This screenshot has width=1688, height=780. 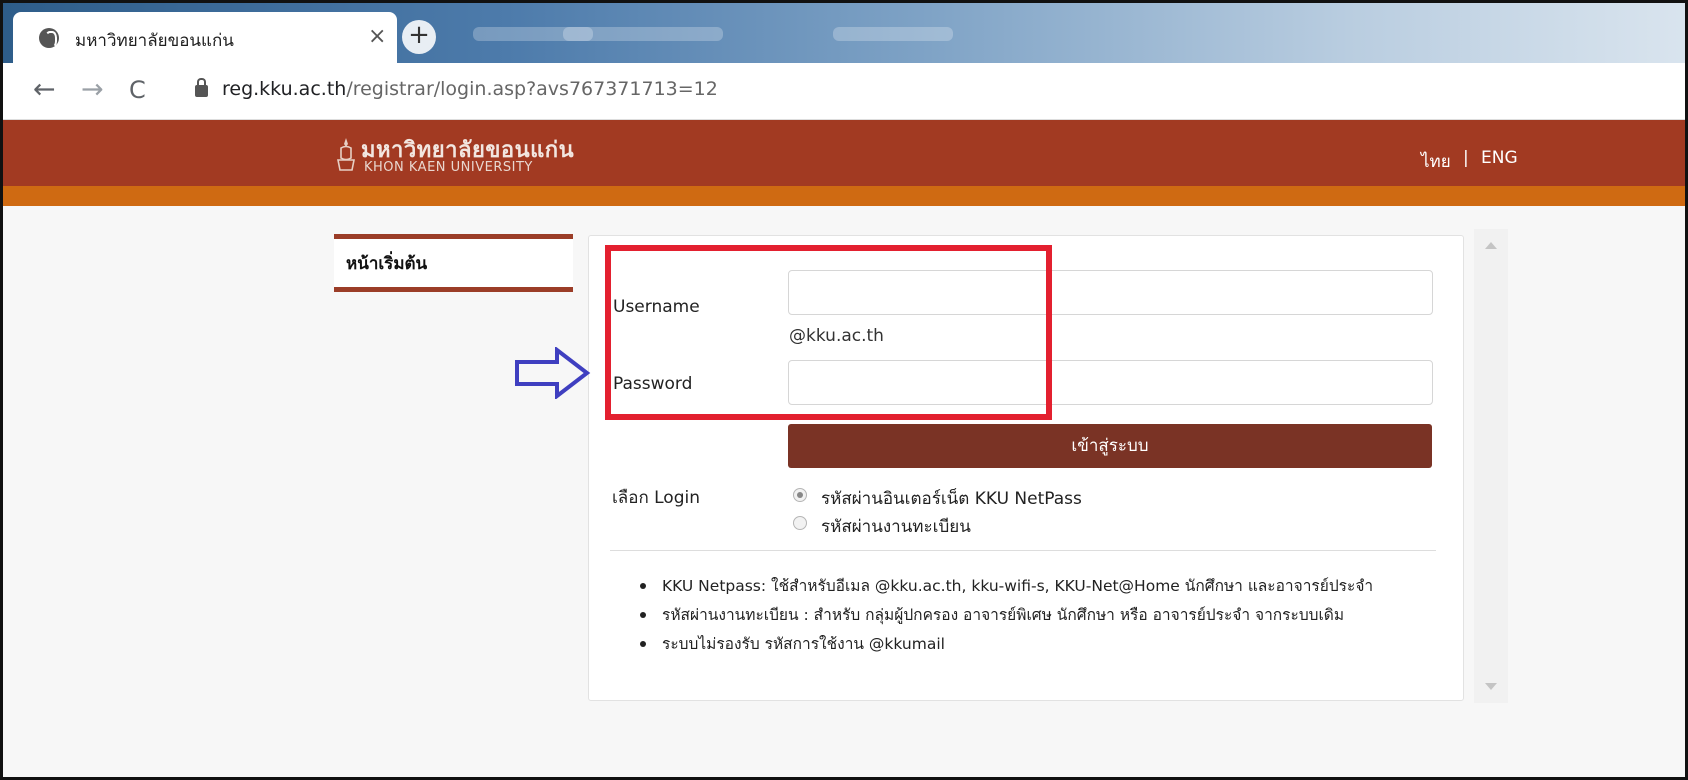 I want to click on arrow-right-icon, so click(x=553, y=373).